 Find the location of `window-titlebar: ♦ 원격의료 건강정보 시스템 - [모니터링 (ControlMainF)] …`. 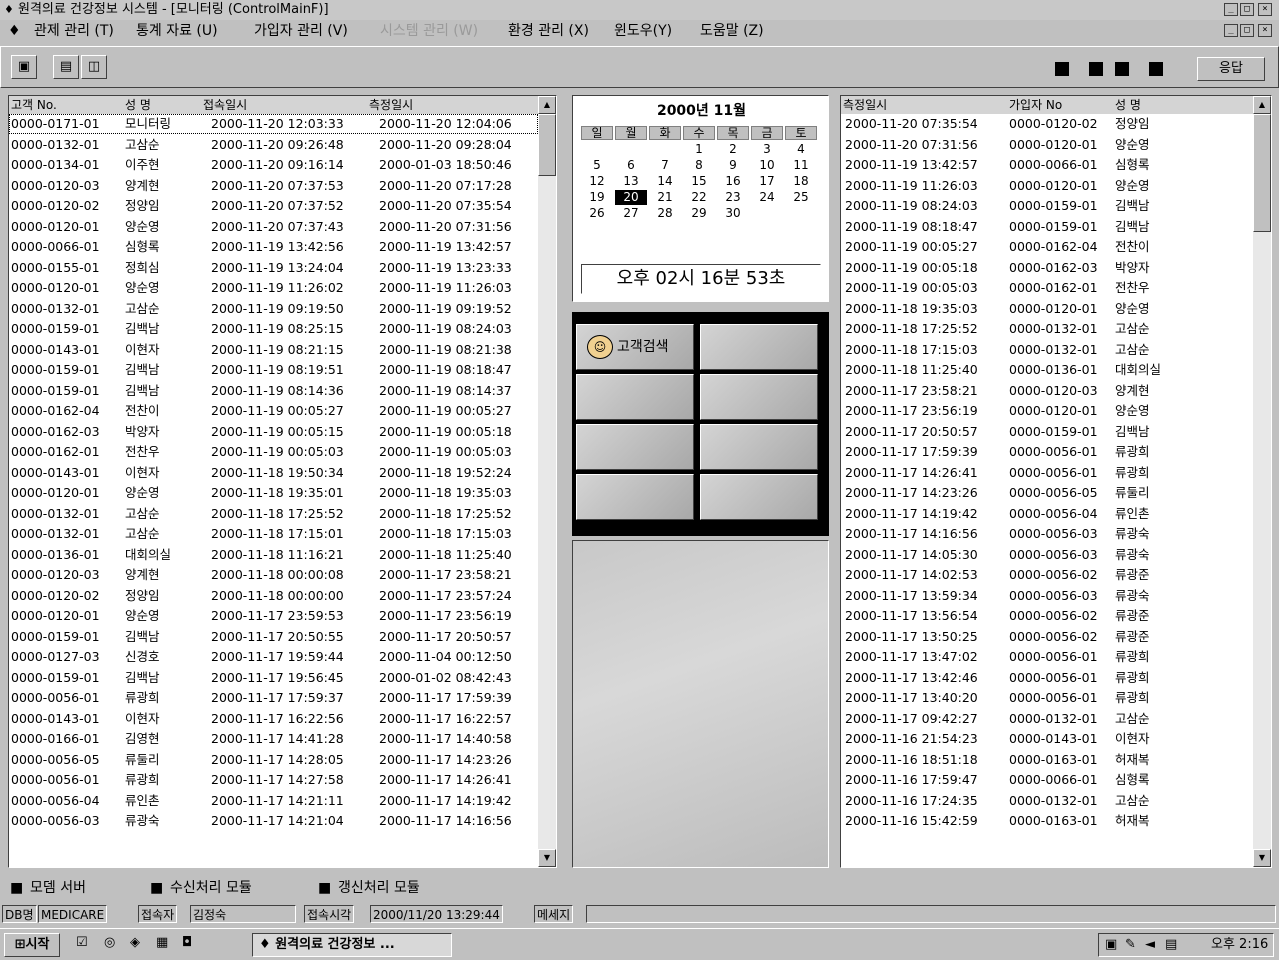

window-titlebar: ♦ 원격의료 건강정보 시스템 - [모니터링 (ControlMainF)] … is located at coordinates (639, 10).